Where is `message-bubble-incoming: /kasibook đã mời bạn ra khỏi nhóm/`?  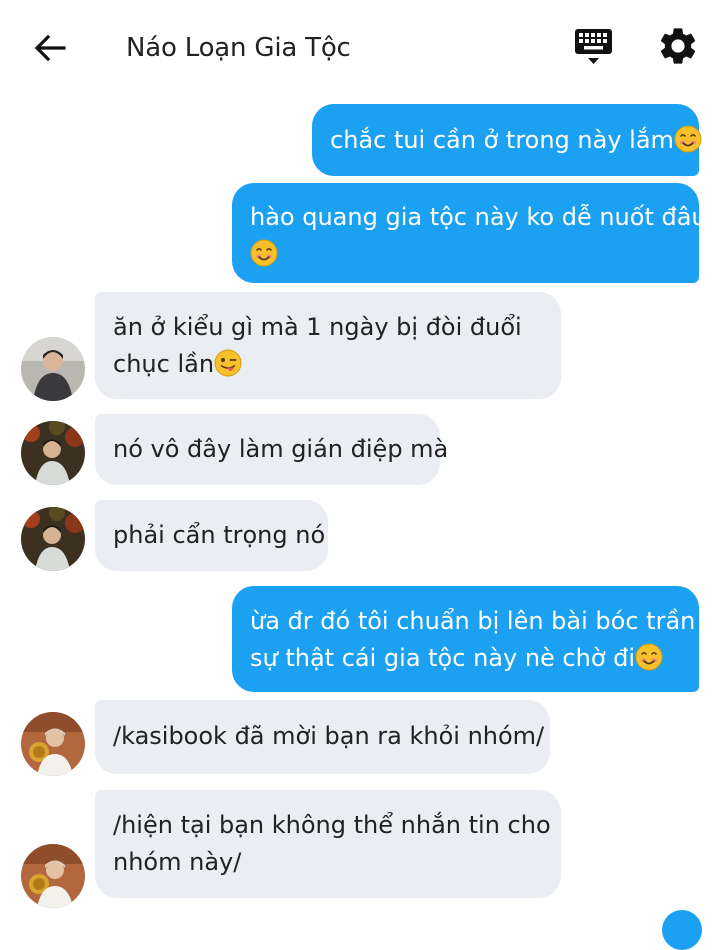 message-bubble-incoming: /kasibook đã mời bạn ra khỏi nhóm/ is located at coordinates (322, 737).